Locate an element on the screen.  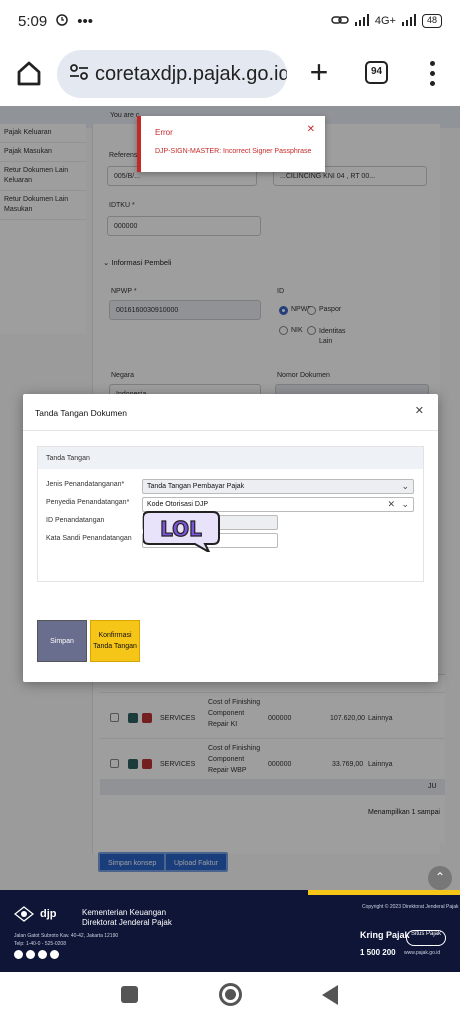
x-icon is located at coordinates (30, 954).